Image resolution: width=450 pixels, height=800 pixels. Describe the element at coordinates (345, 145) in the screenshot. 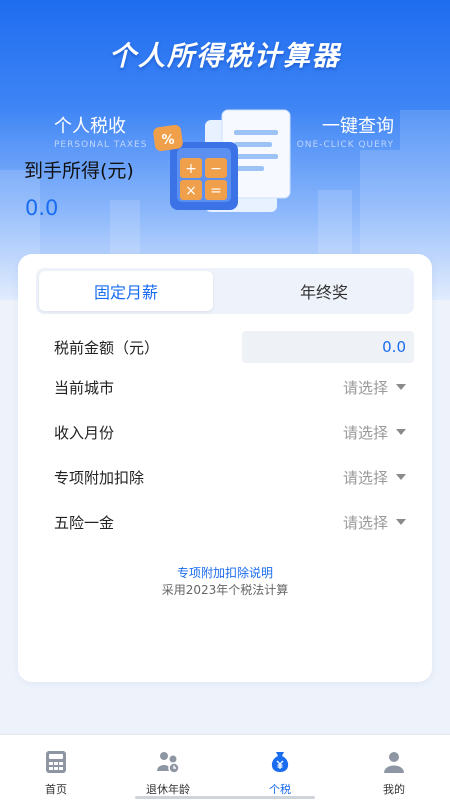

I see `one-click-query-subtitle: ONE-CLICK QUERY` at that location.